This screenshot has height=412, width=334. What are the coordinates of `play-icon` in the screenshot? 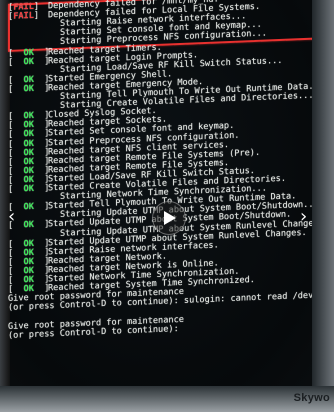 It's located at (170, 218).